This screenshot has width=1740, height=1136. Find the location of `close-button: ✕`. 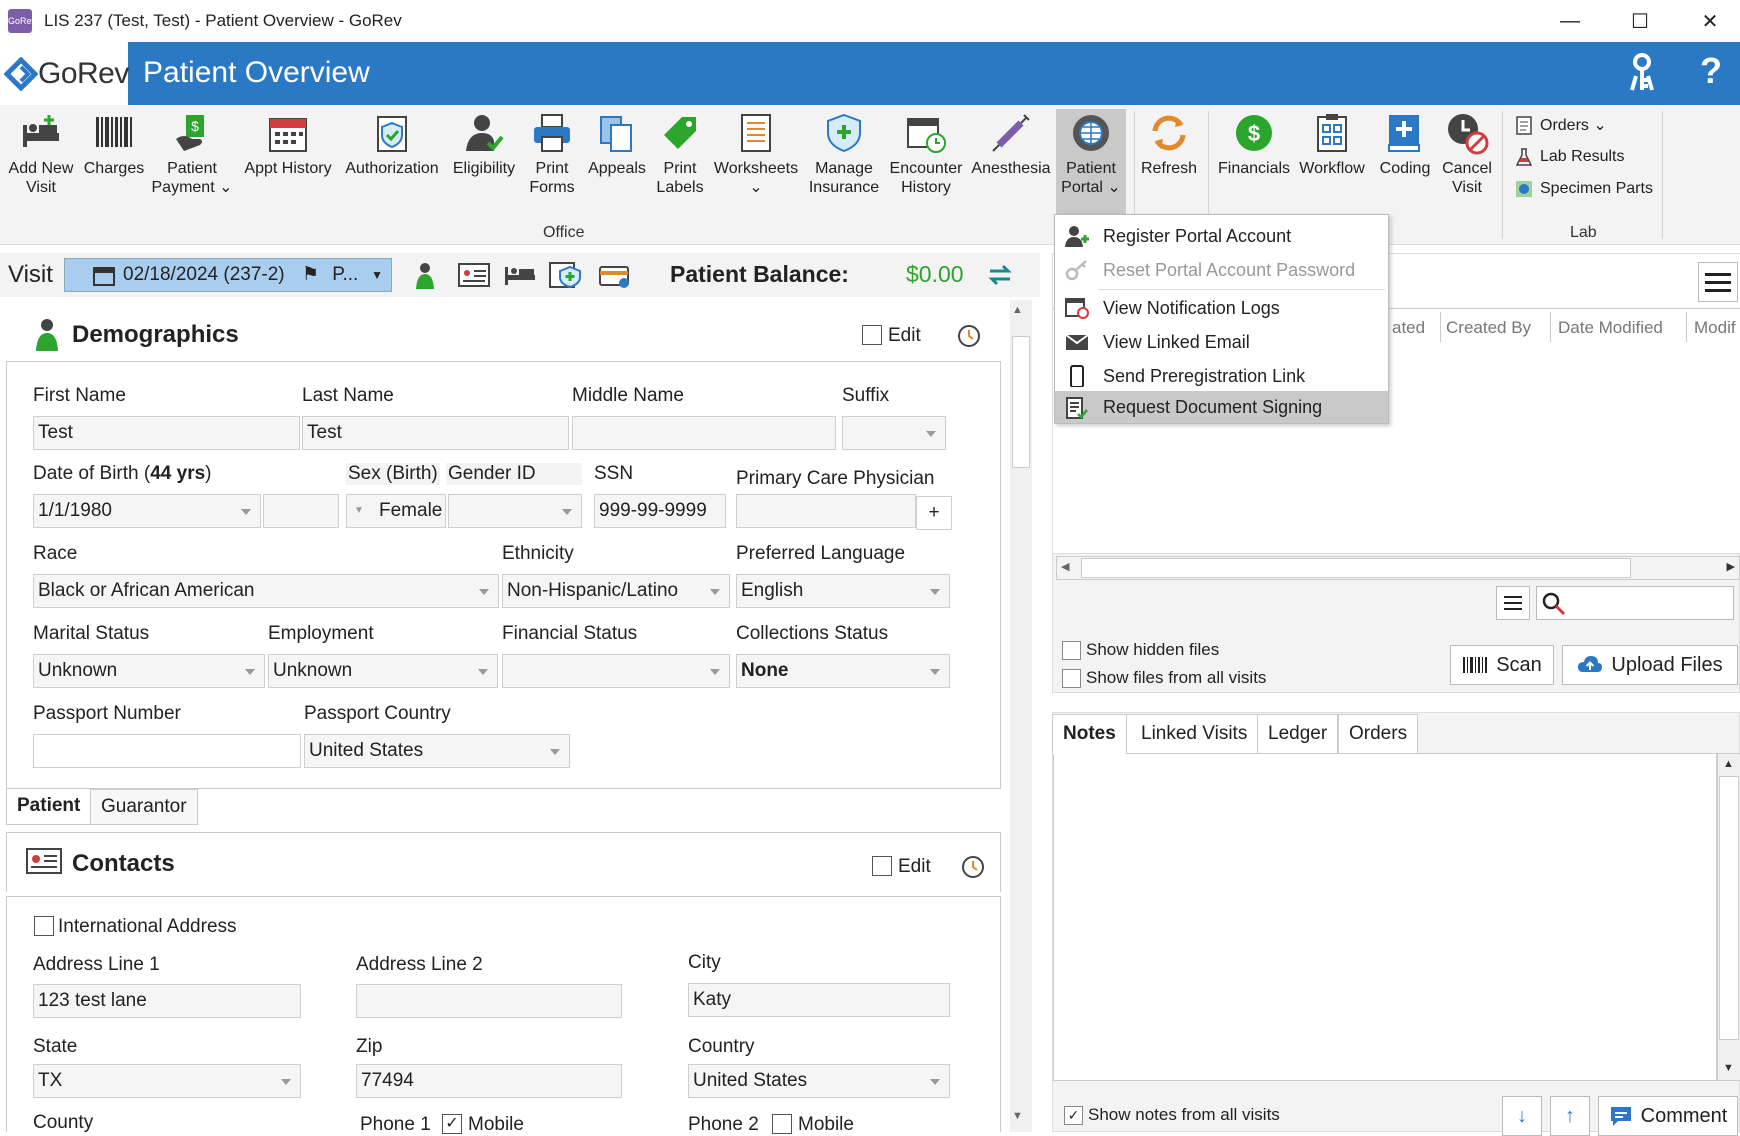

close-button: ✕ is located at coordinates (1710, 21).